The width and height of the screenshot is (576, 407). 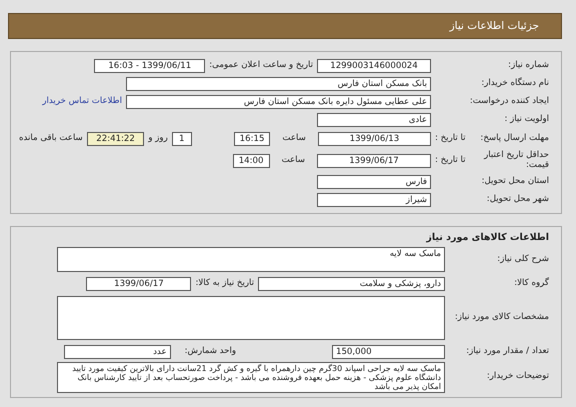 I want to click on field-label: اولویت نیاز :, so click(x=526, y=120).